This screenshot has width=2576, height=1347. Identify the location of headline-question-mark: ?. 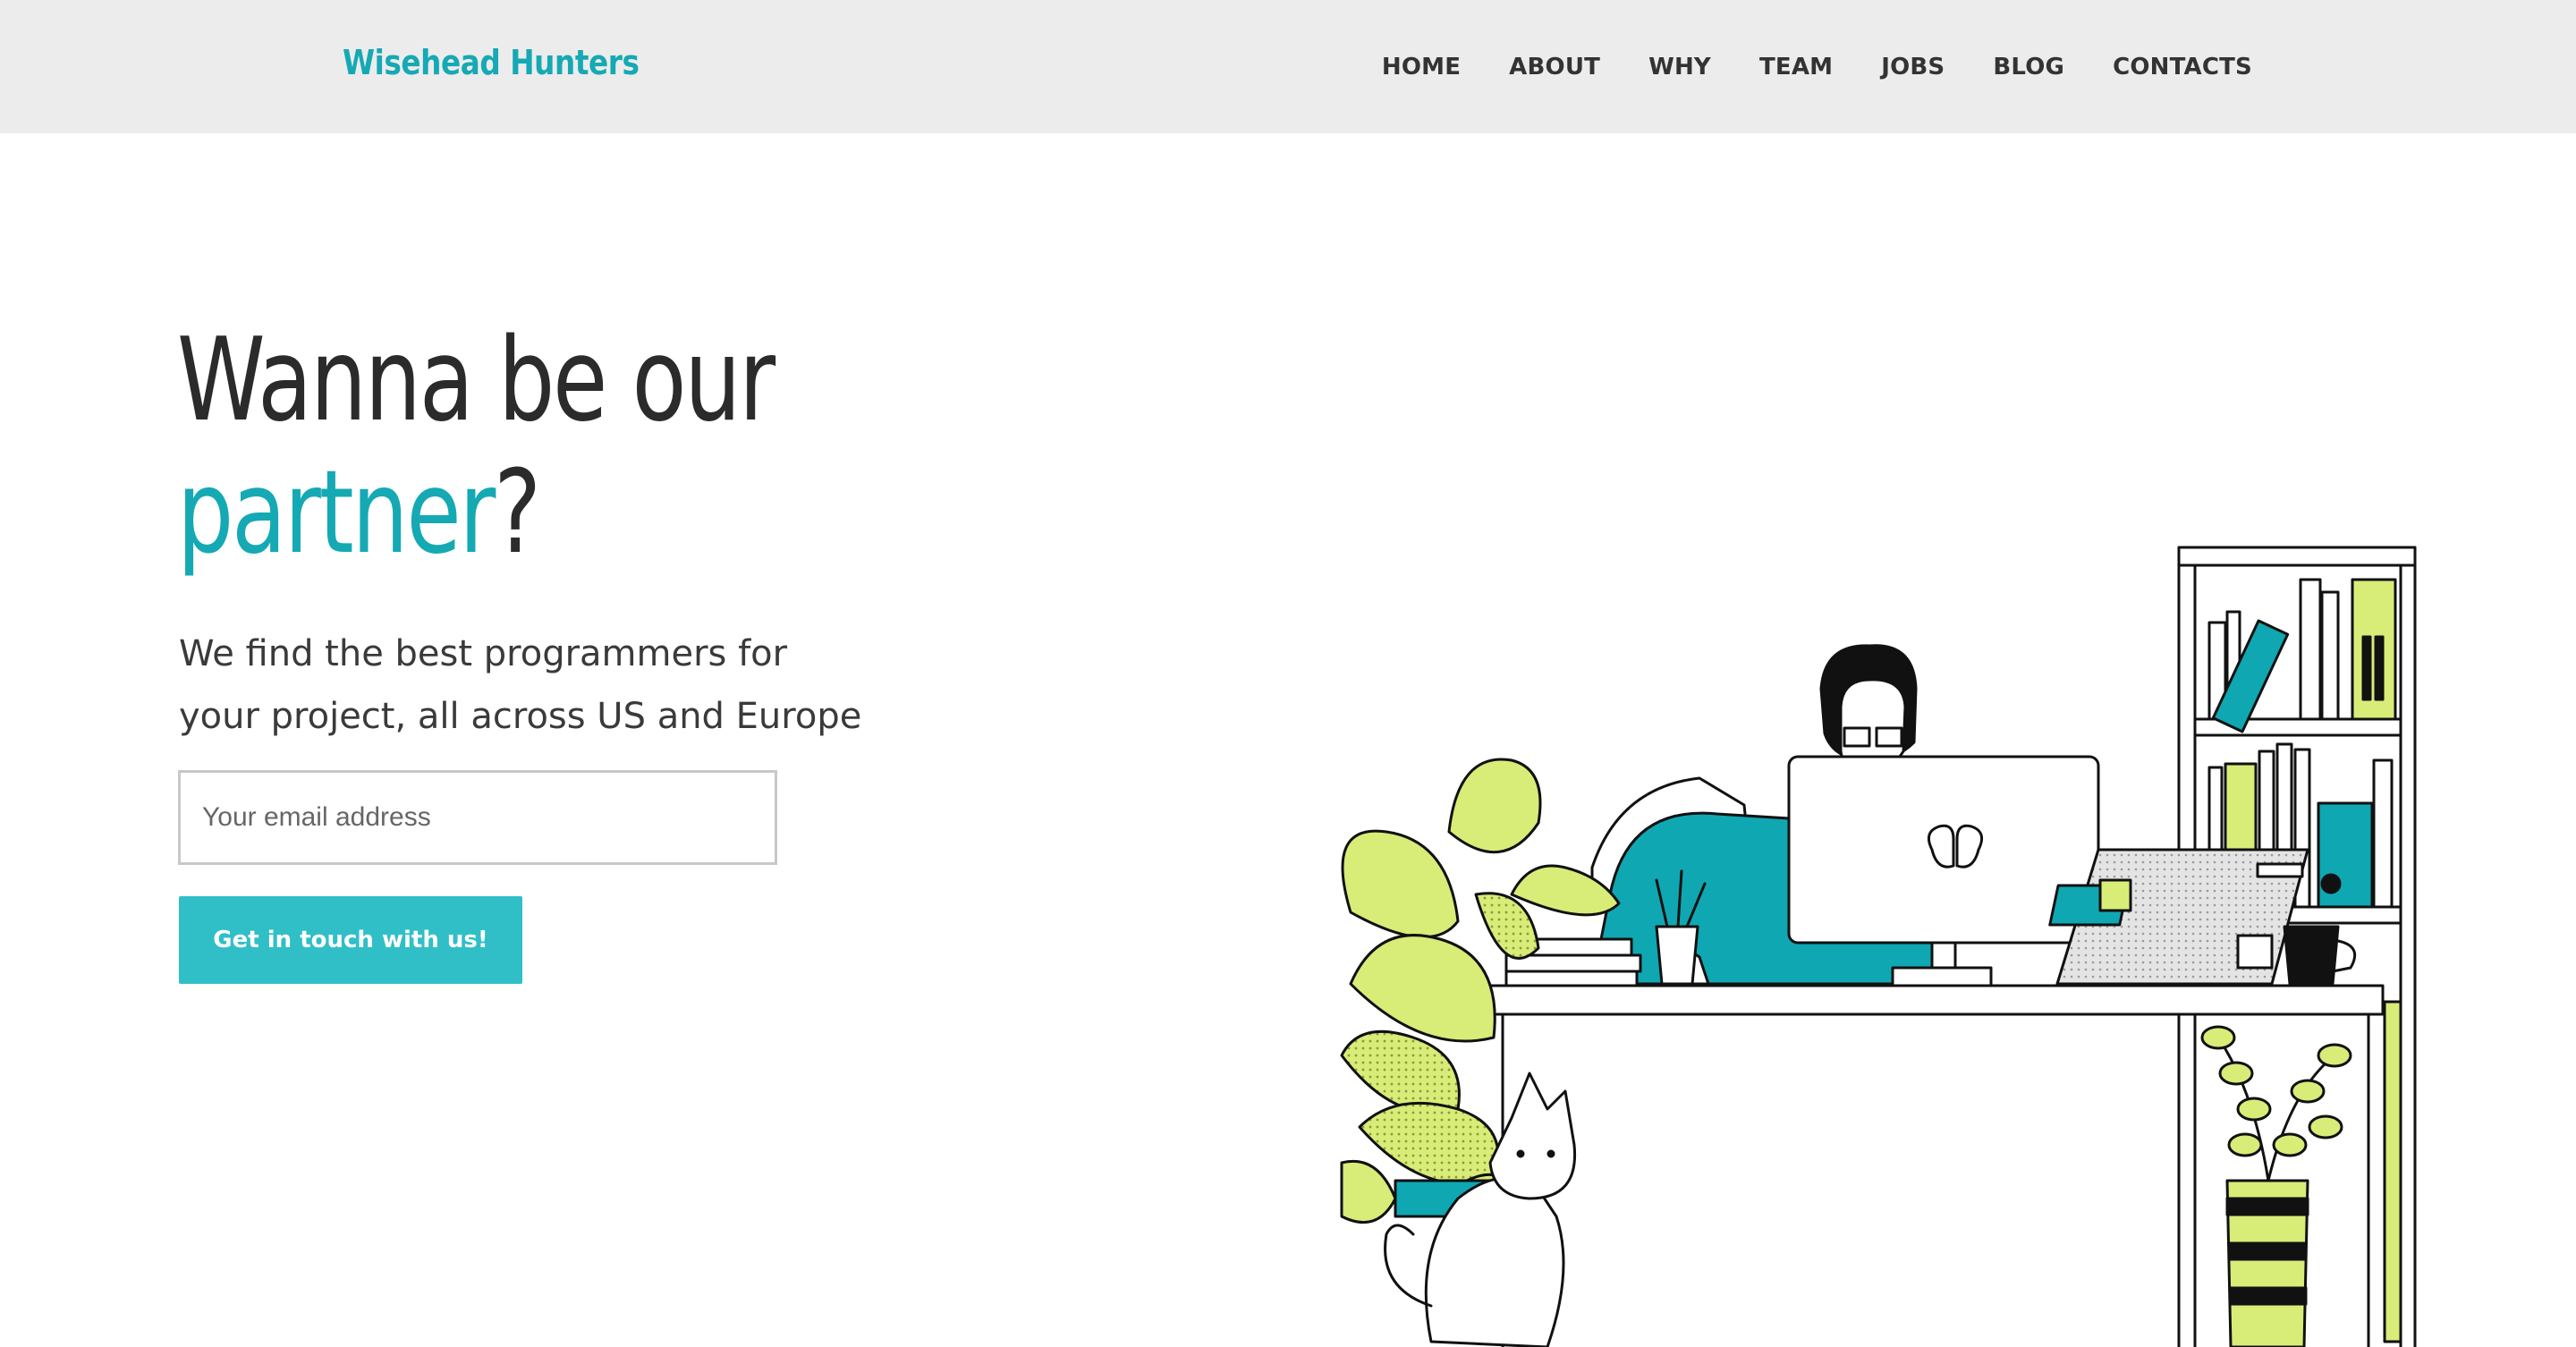
(517, 513).